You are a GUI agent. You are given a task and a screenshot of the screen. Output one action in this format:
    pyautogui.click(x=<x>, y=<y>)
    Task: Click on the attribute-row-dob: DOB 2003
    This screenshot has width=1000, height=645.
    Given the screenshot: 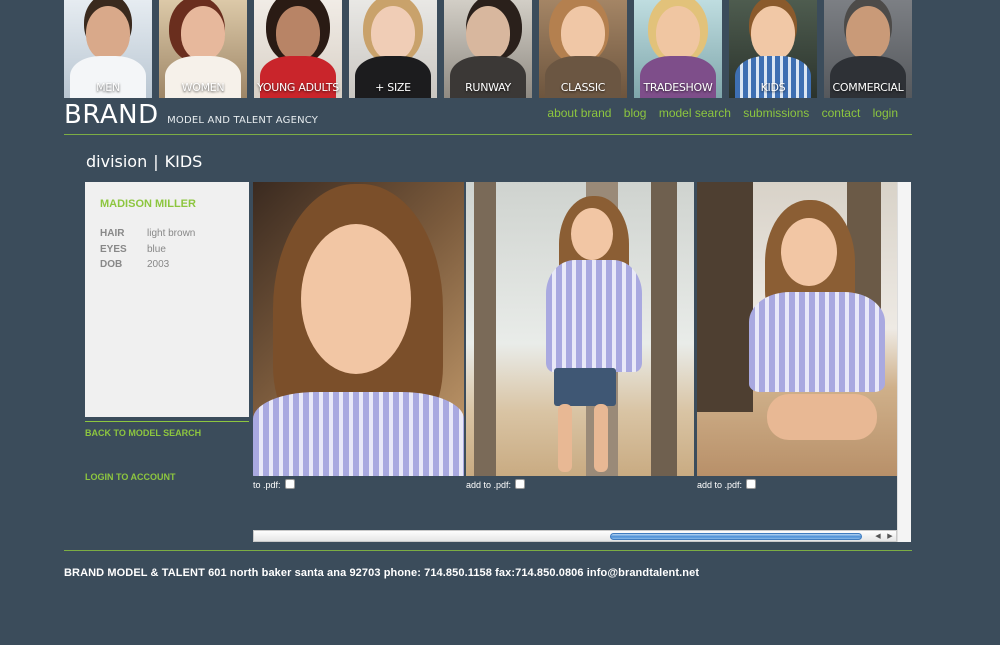 What is the action you would take?
    pyautogui.click(x=147, y=267)
    